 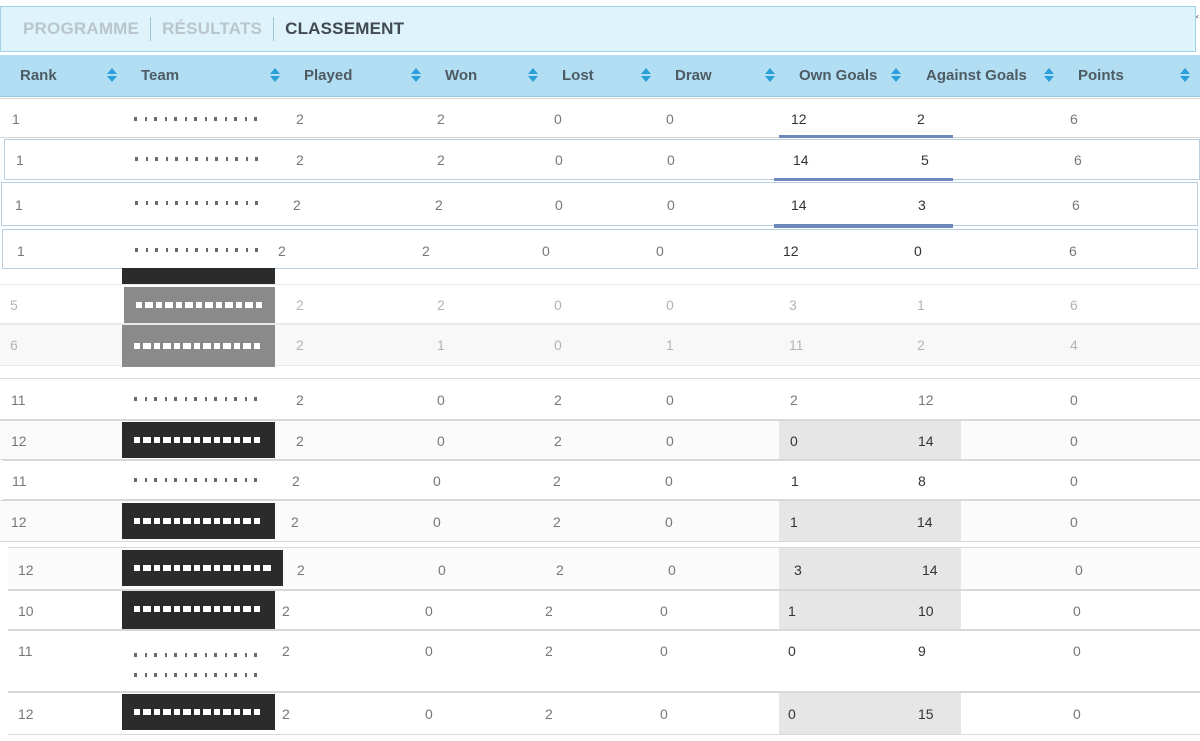 I want to click on draw-cell: 1, so click(x=670, y=345).